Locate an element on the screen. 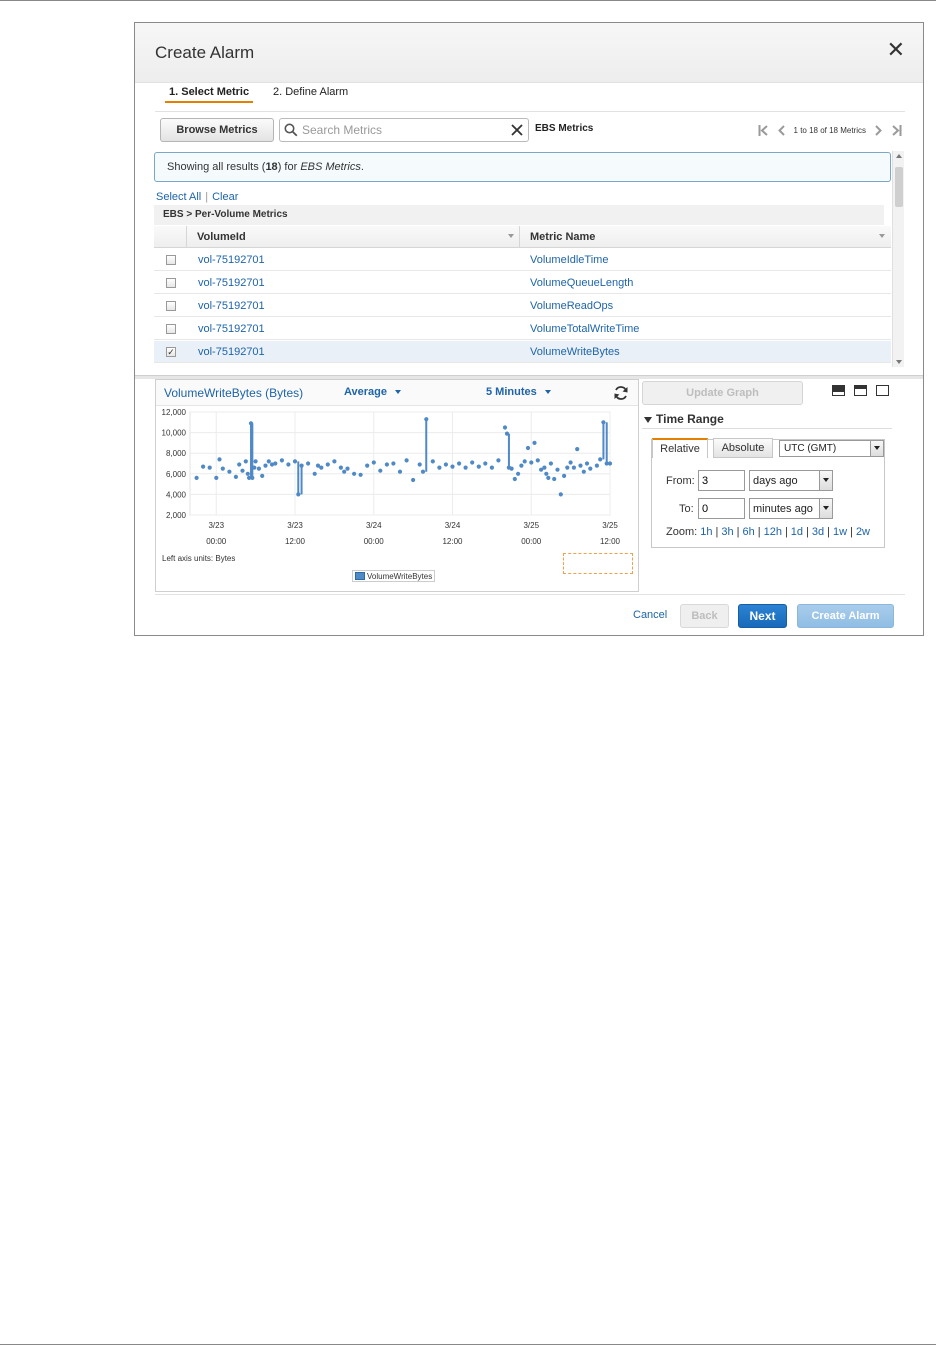 The image size is (936, 1347). to-unit-select: minutes ago is located at coordinates (791, 508).